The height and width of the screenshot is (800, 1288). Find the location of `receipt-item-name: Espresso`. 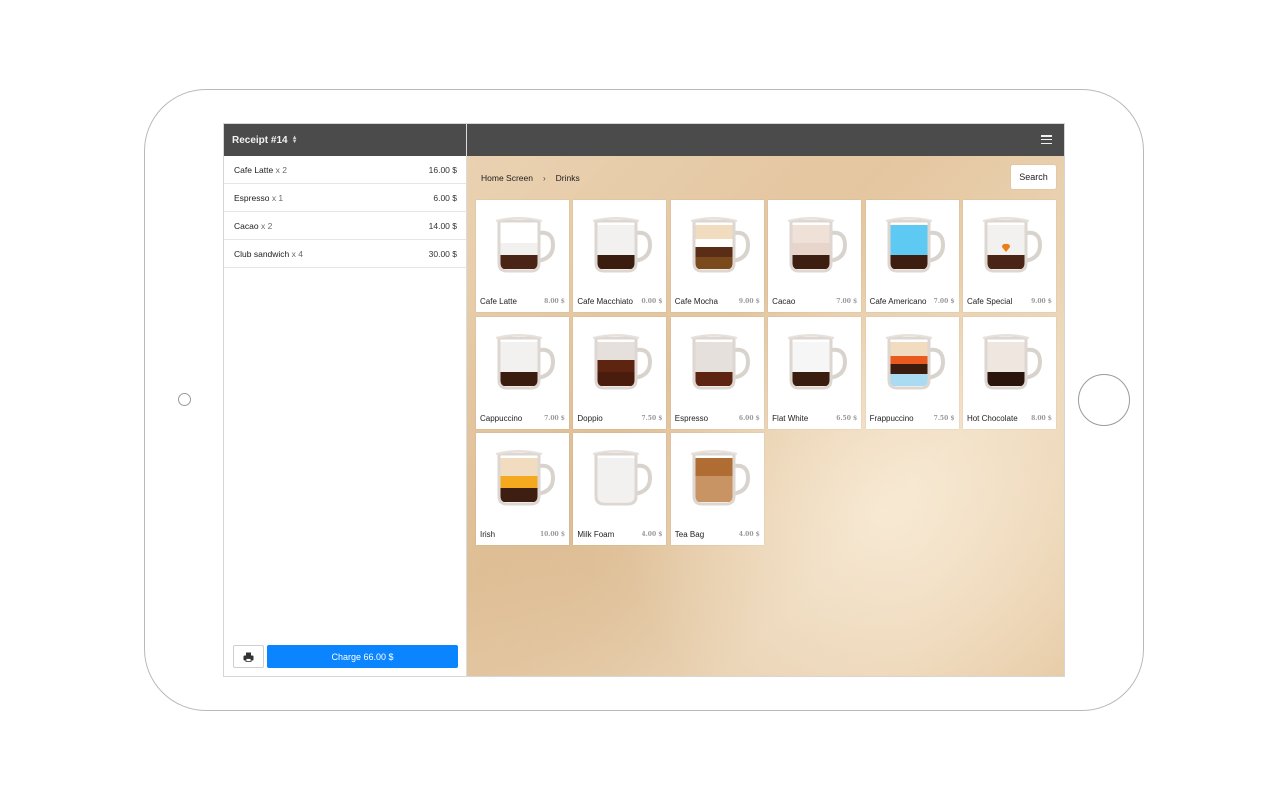

receipt-item-name: Espresso is located at coordinates (252, 197).